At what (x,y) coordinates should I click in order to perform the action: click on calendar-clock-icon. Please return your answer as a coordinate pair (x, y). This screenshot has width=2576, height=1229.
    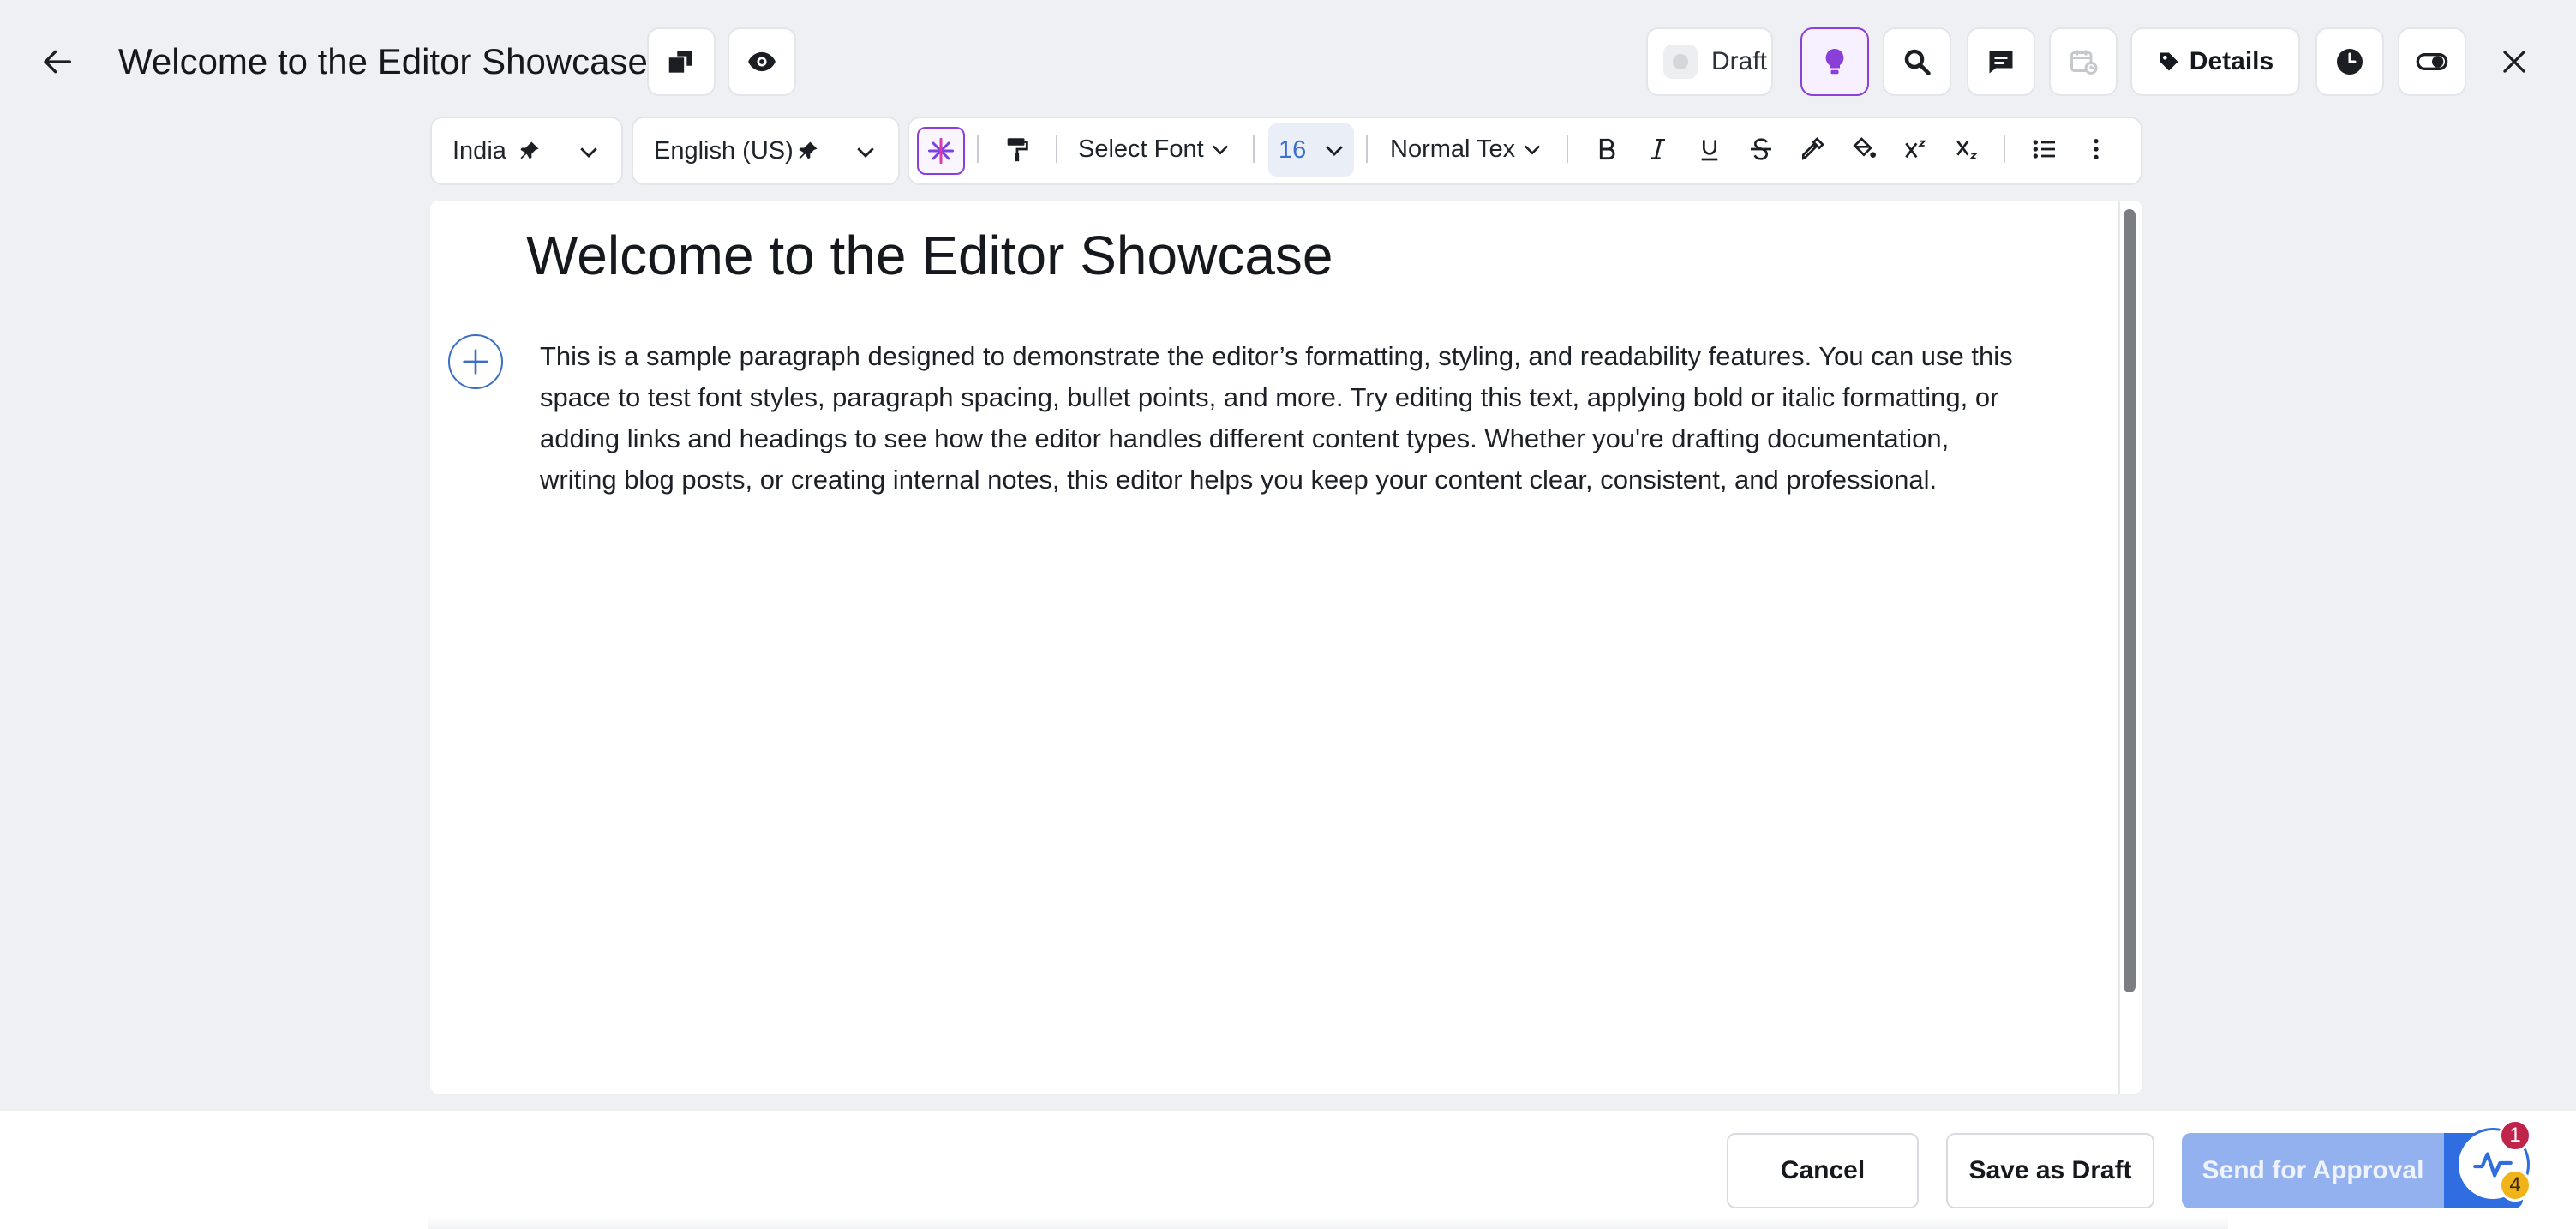
    Looking at the image, I should click on (2084, 62).